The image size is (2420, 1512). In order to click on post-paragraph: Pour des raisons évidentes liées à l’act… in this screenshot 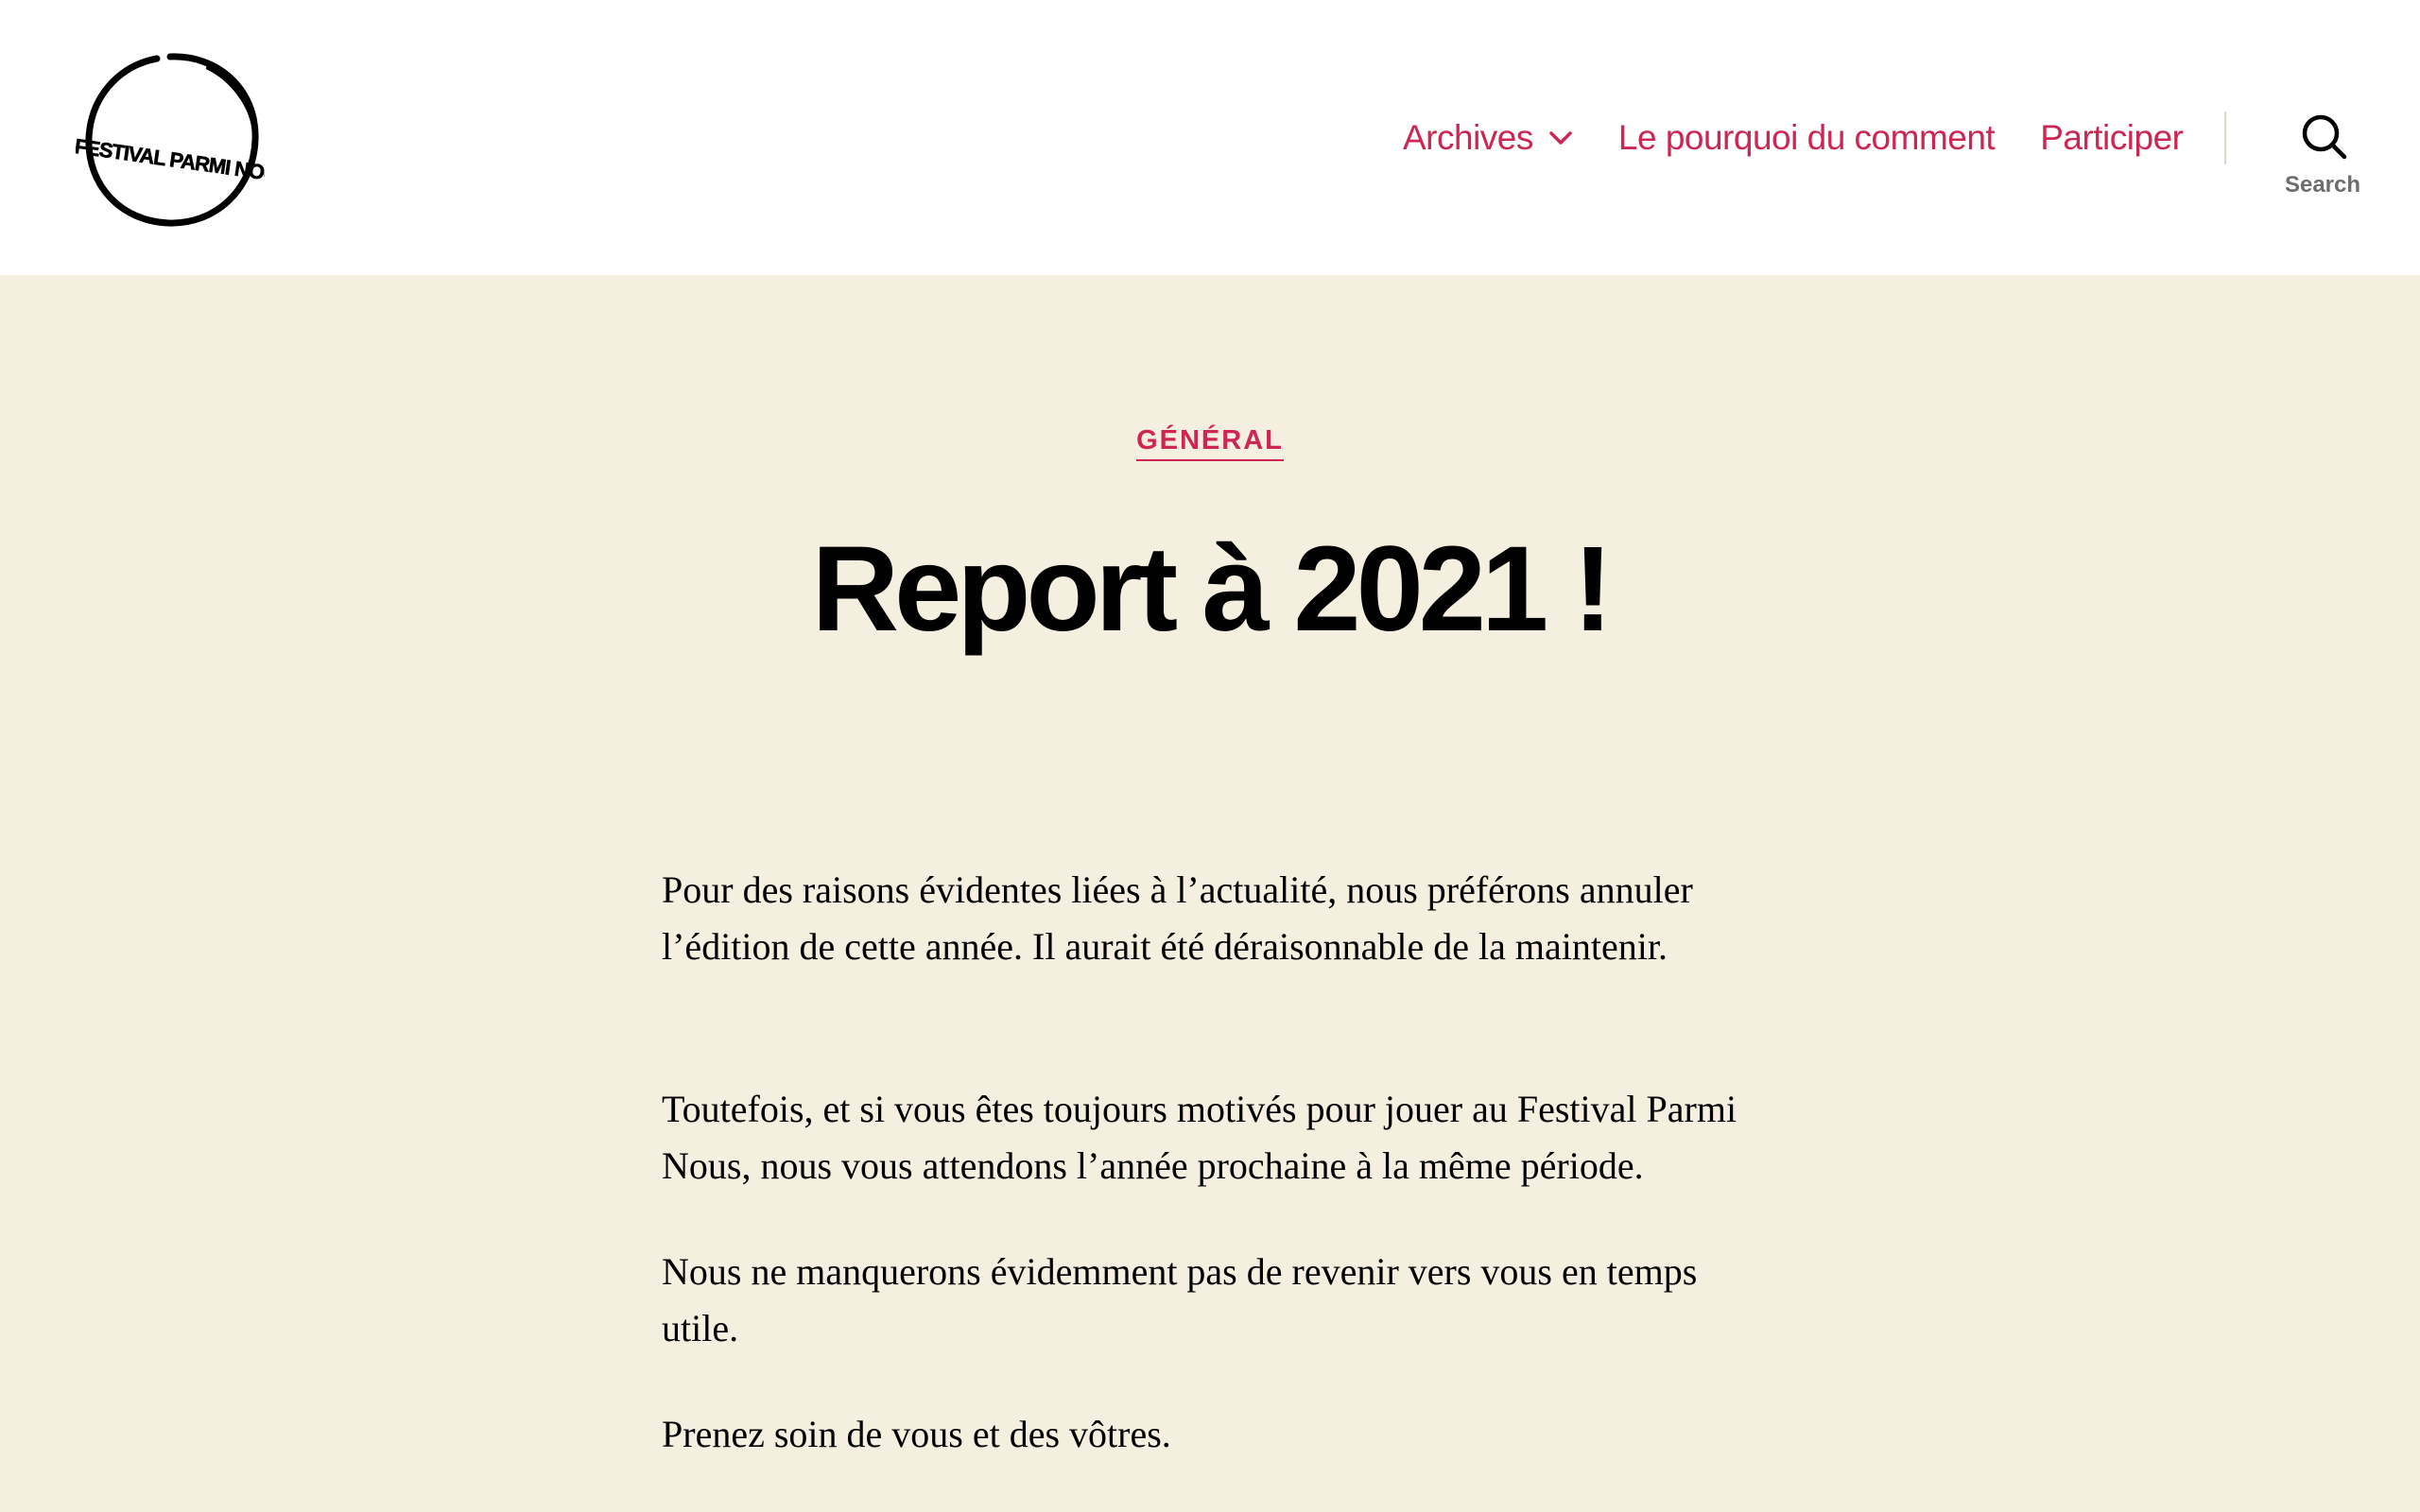, I will do `click(1177, 918)`.